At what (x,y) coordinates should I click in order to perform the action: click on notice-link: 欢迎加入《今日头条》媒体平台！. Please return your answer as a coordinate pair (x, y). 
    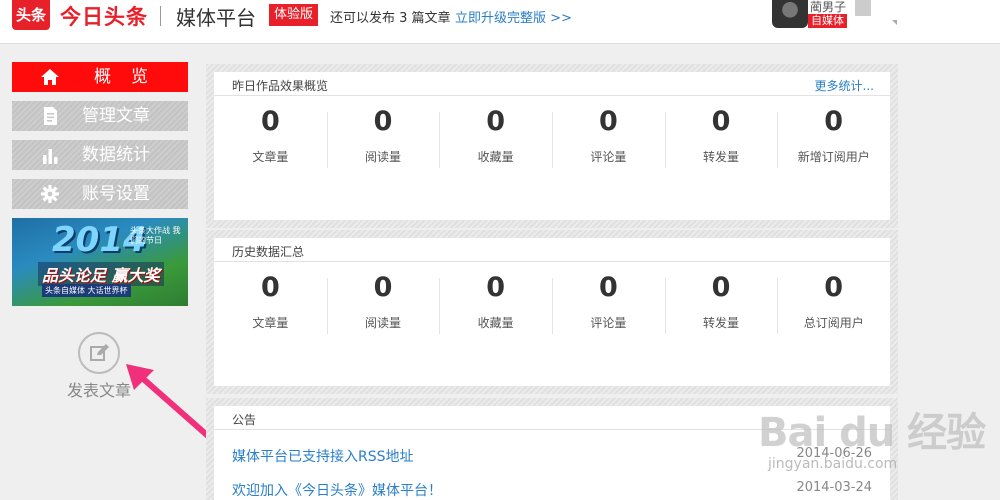
    Looking at the image, I should click on (337, 490).